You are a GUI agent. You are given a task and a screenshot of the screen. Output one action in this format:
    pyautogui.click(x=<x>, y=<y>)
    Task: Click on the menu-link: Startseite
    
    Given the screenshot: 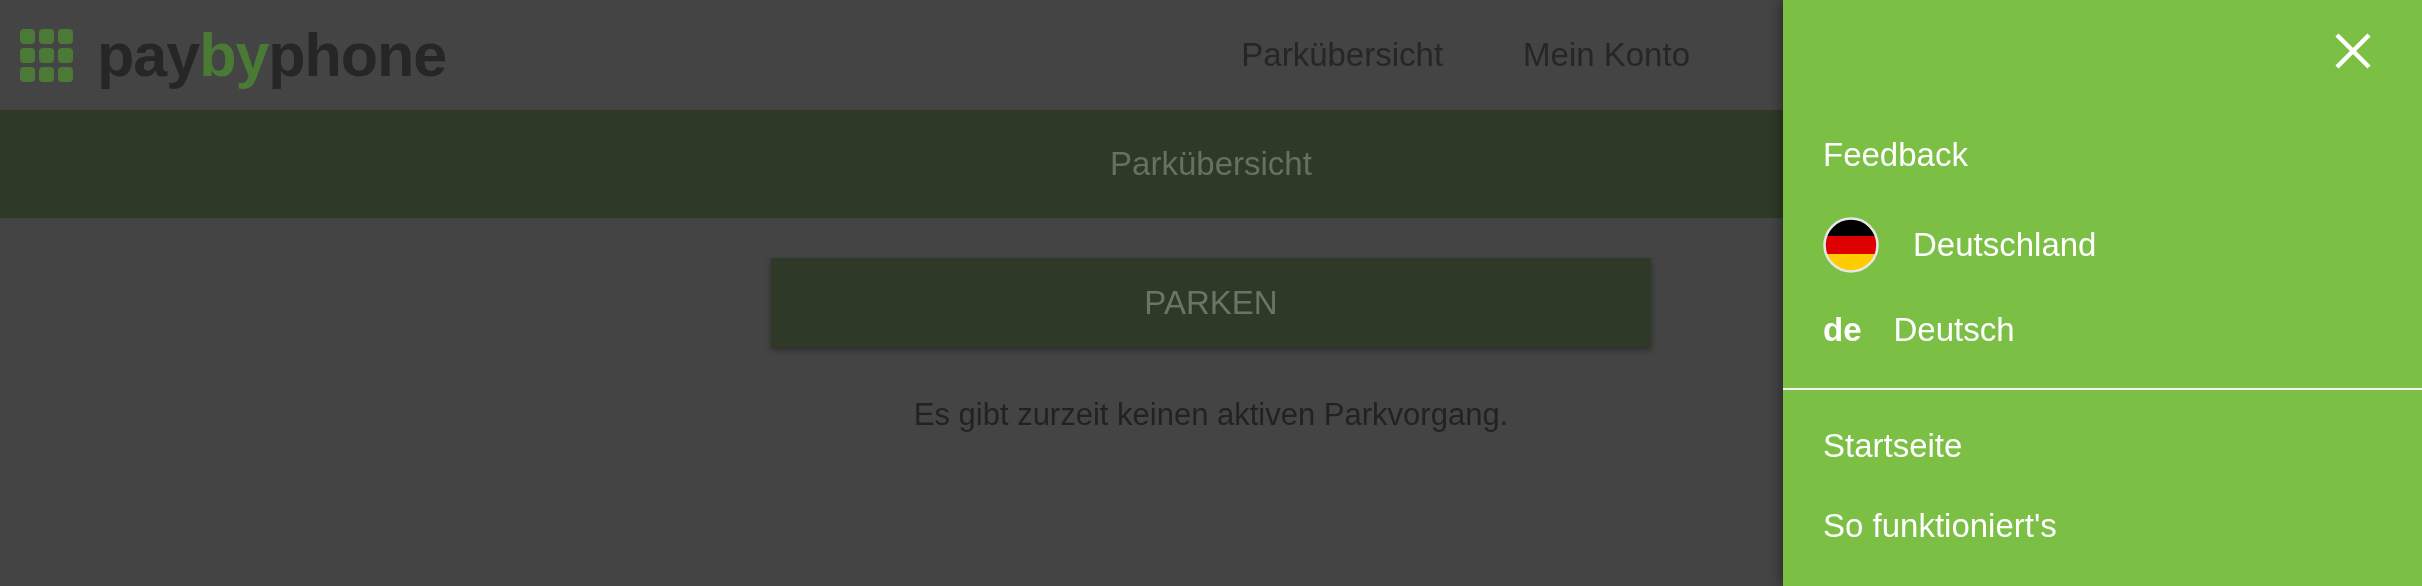 What is the action you would take?
    pyautogui.click(x=1893, y=446)
    